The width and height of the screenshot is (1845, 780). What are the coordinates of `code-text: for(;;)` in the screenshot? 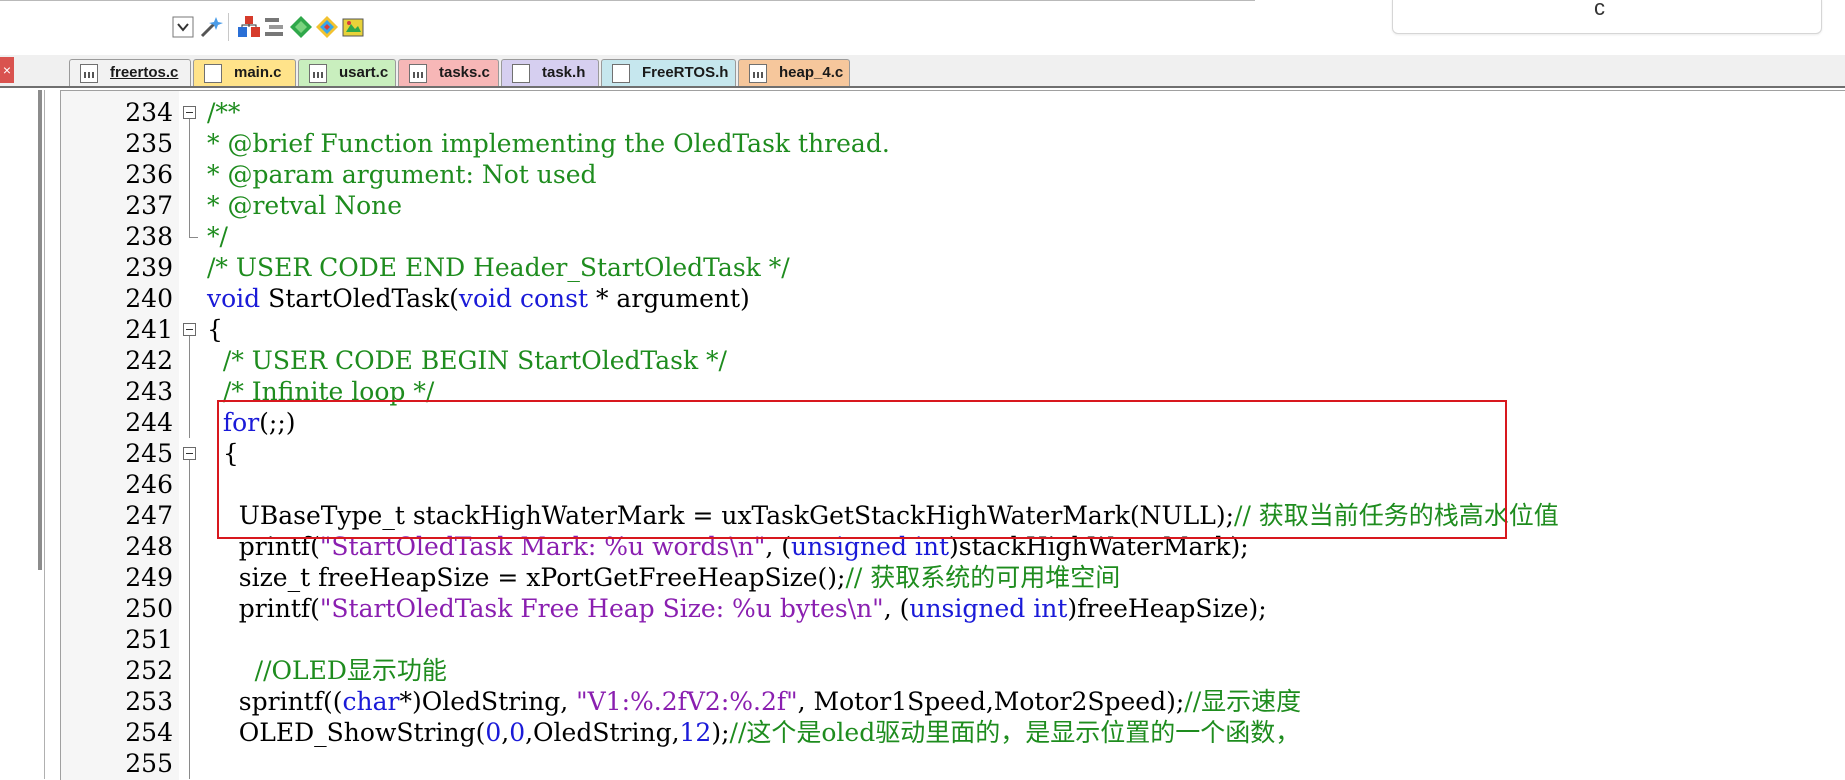 It's located at (251, 422).